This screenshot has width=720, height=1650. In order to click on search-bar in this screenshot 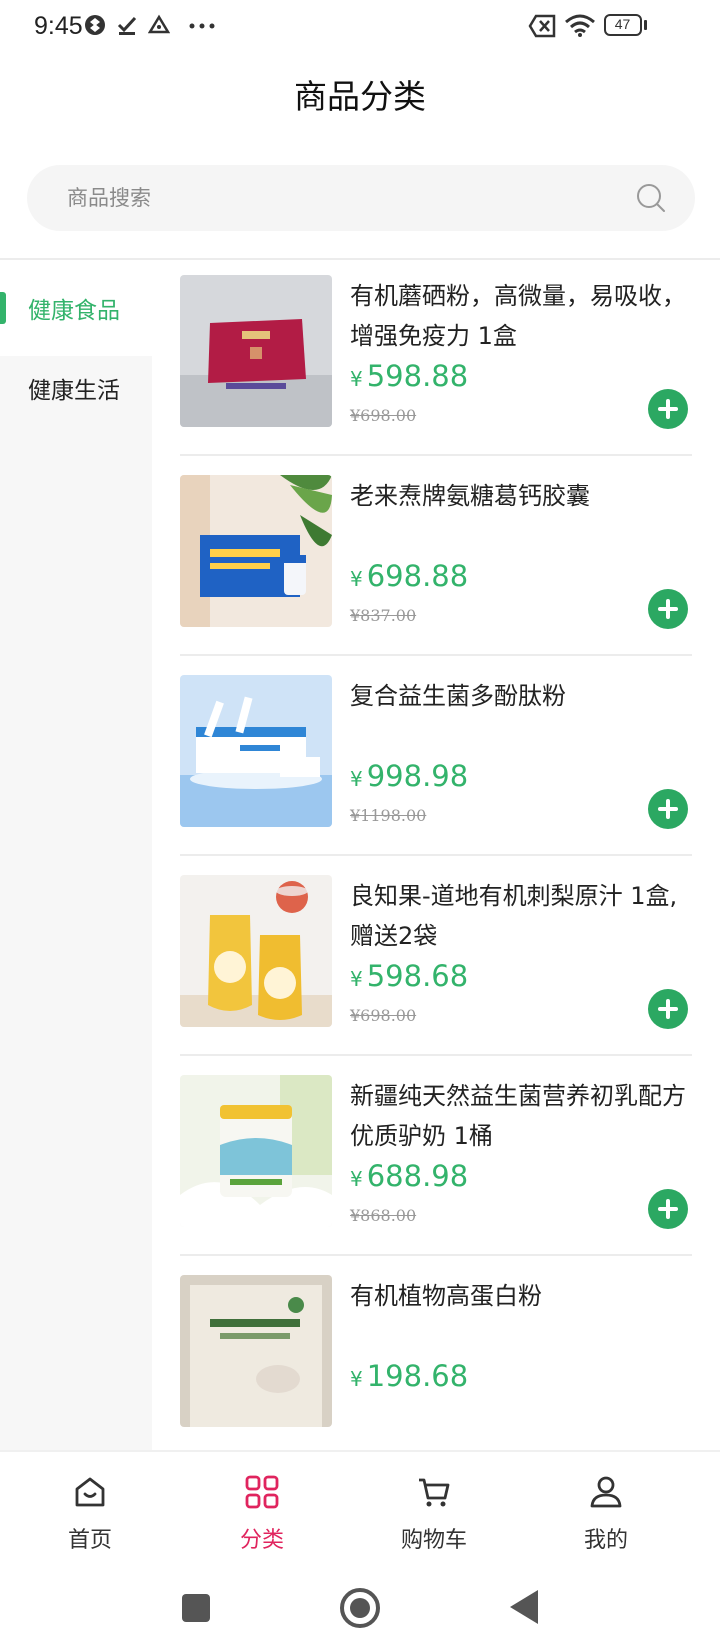, I will do `click(361, 198)`.